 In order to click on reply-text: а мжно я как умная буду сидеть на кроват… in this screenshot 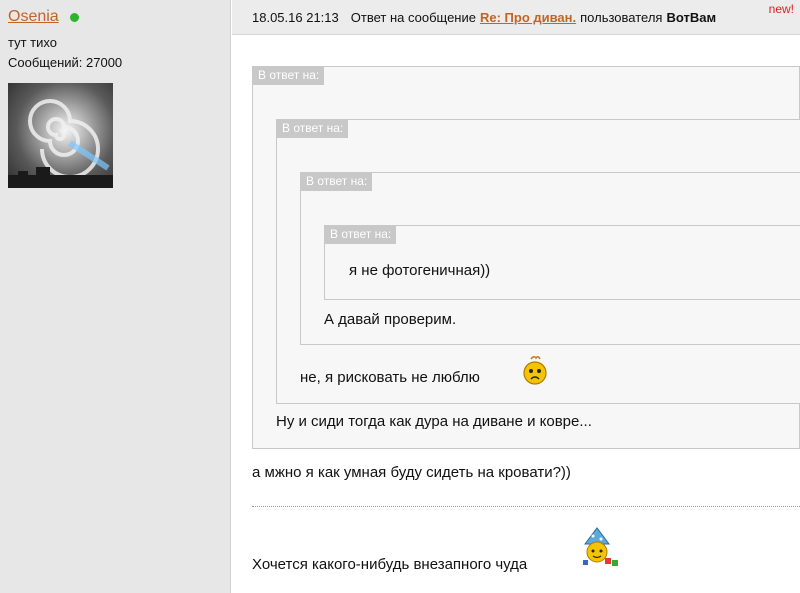, I will do `click(411, 472)`.